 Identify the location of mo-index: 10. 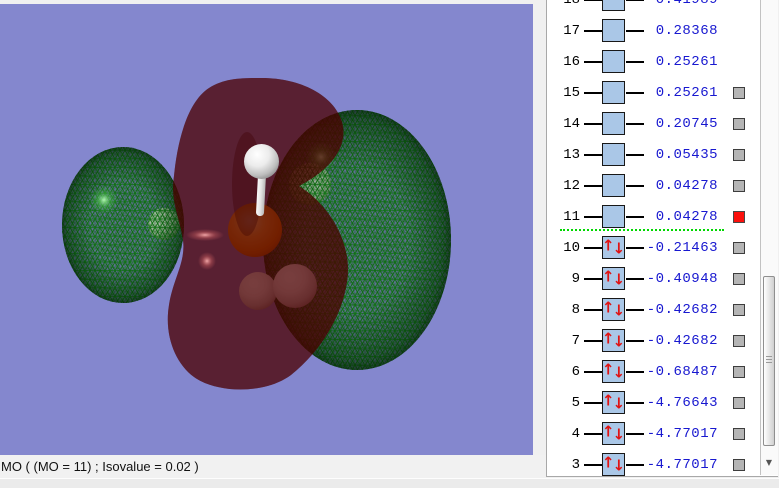
(571, 247).